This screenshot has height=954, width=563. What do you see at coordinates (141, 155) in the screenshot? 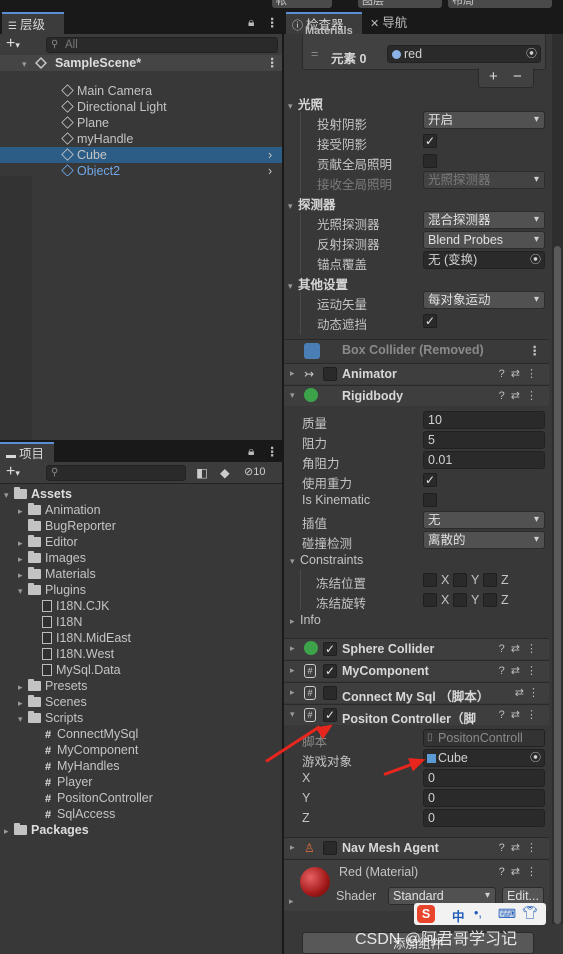
I see `hierarchy-item: Cube ›` at bounding box center [141, 155].